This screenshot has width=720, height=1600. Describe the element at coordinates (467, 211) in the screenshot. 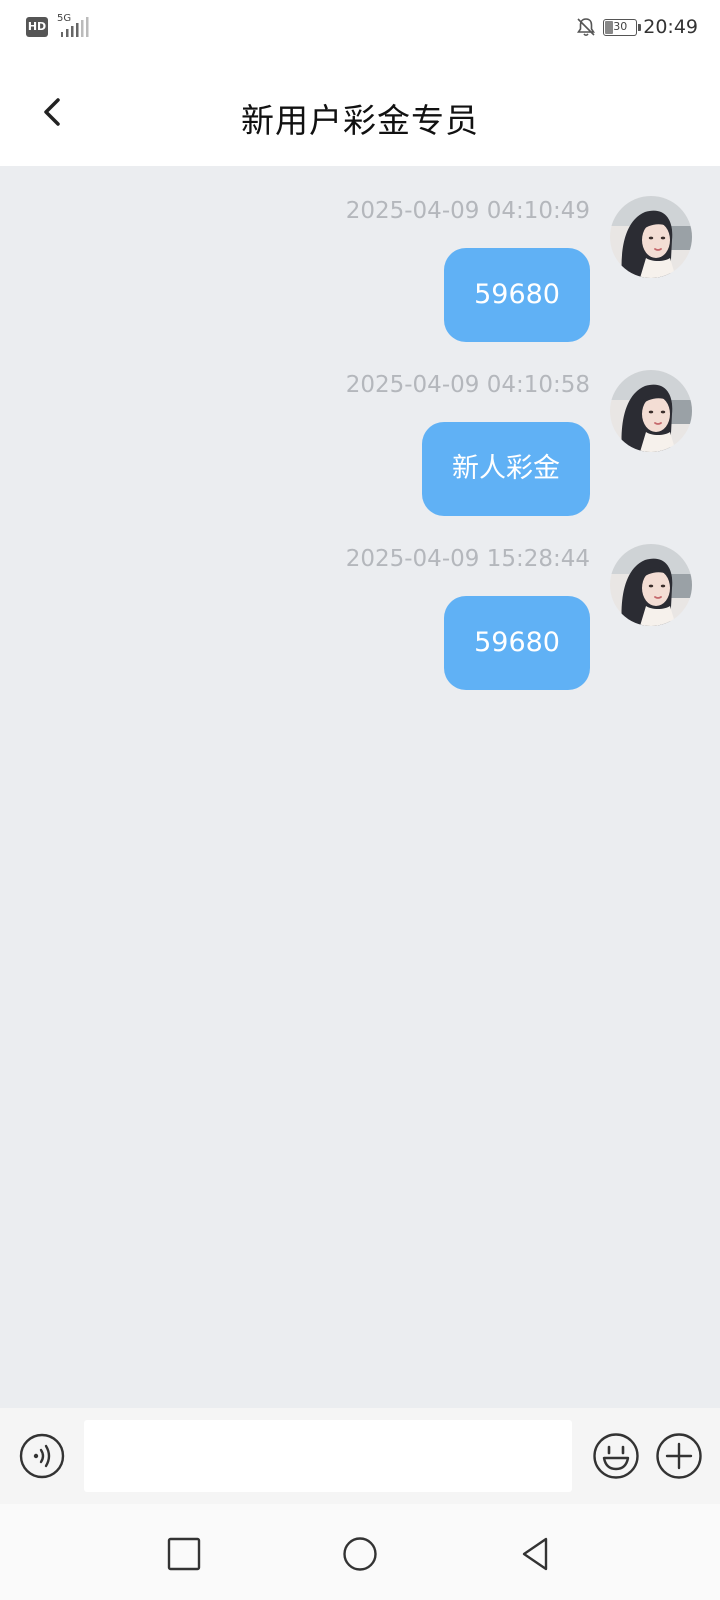

I see `message-timestamp: 2025-04-09 04:10:49` at that location.